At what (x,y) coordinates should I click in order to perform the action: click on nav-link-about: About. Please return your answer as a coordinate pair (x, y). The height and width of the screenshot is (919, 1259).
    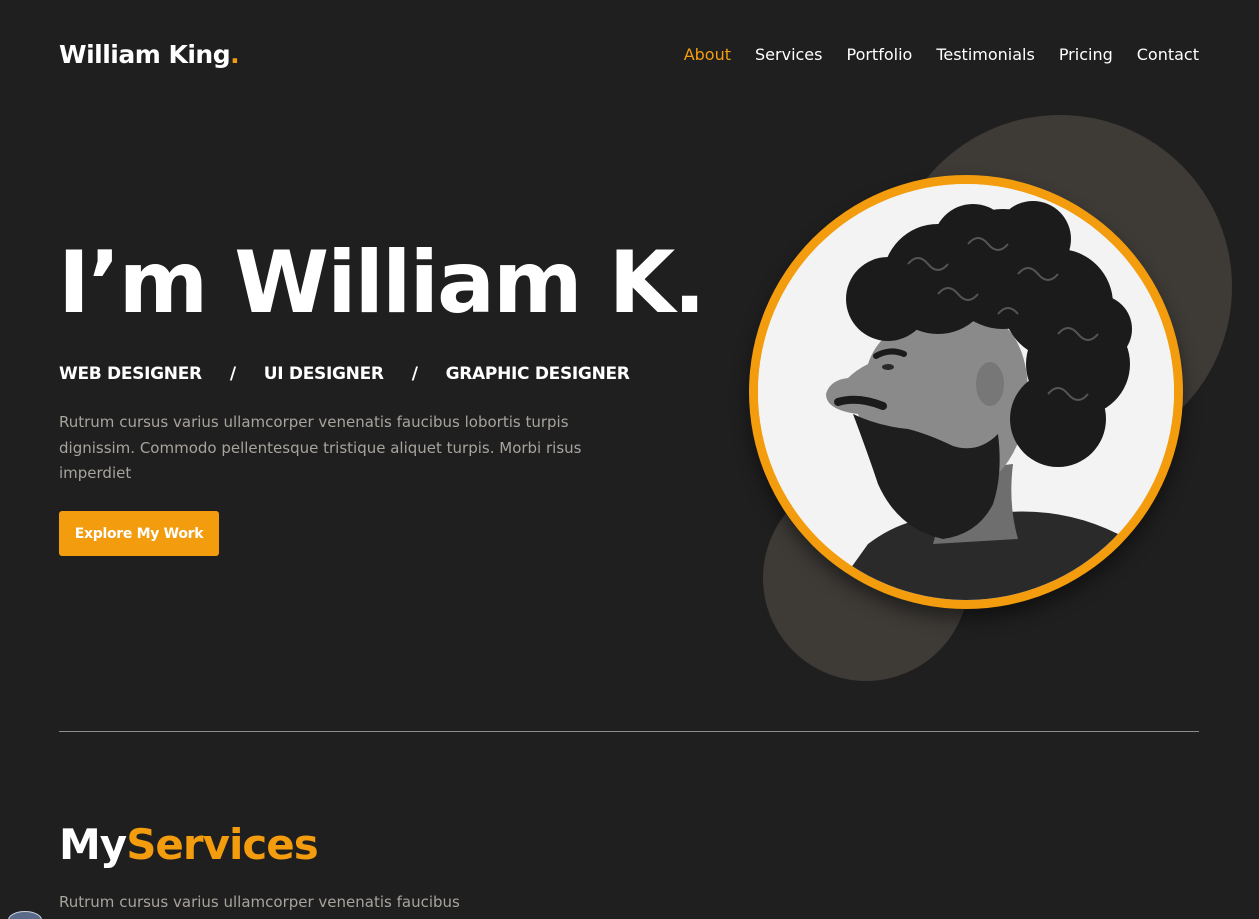
    Looking at the image, I should click on (707, 54).